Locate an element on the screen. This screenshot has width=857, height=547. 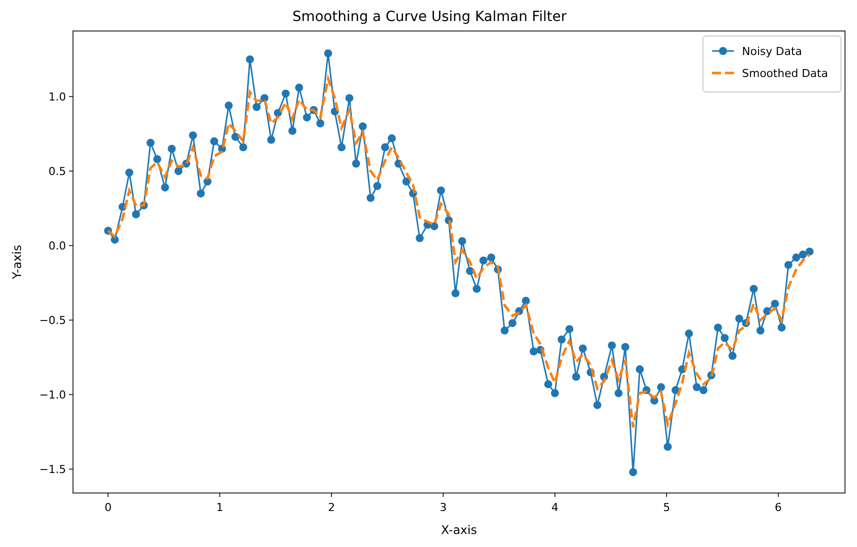
y-tick-label: 0.5 is located at coordinates (57, 171).